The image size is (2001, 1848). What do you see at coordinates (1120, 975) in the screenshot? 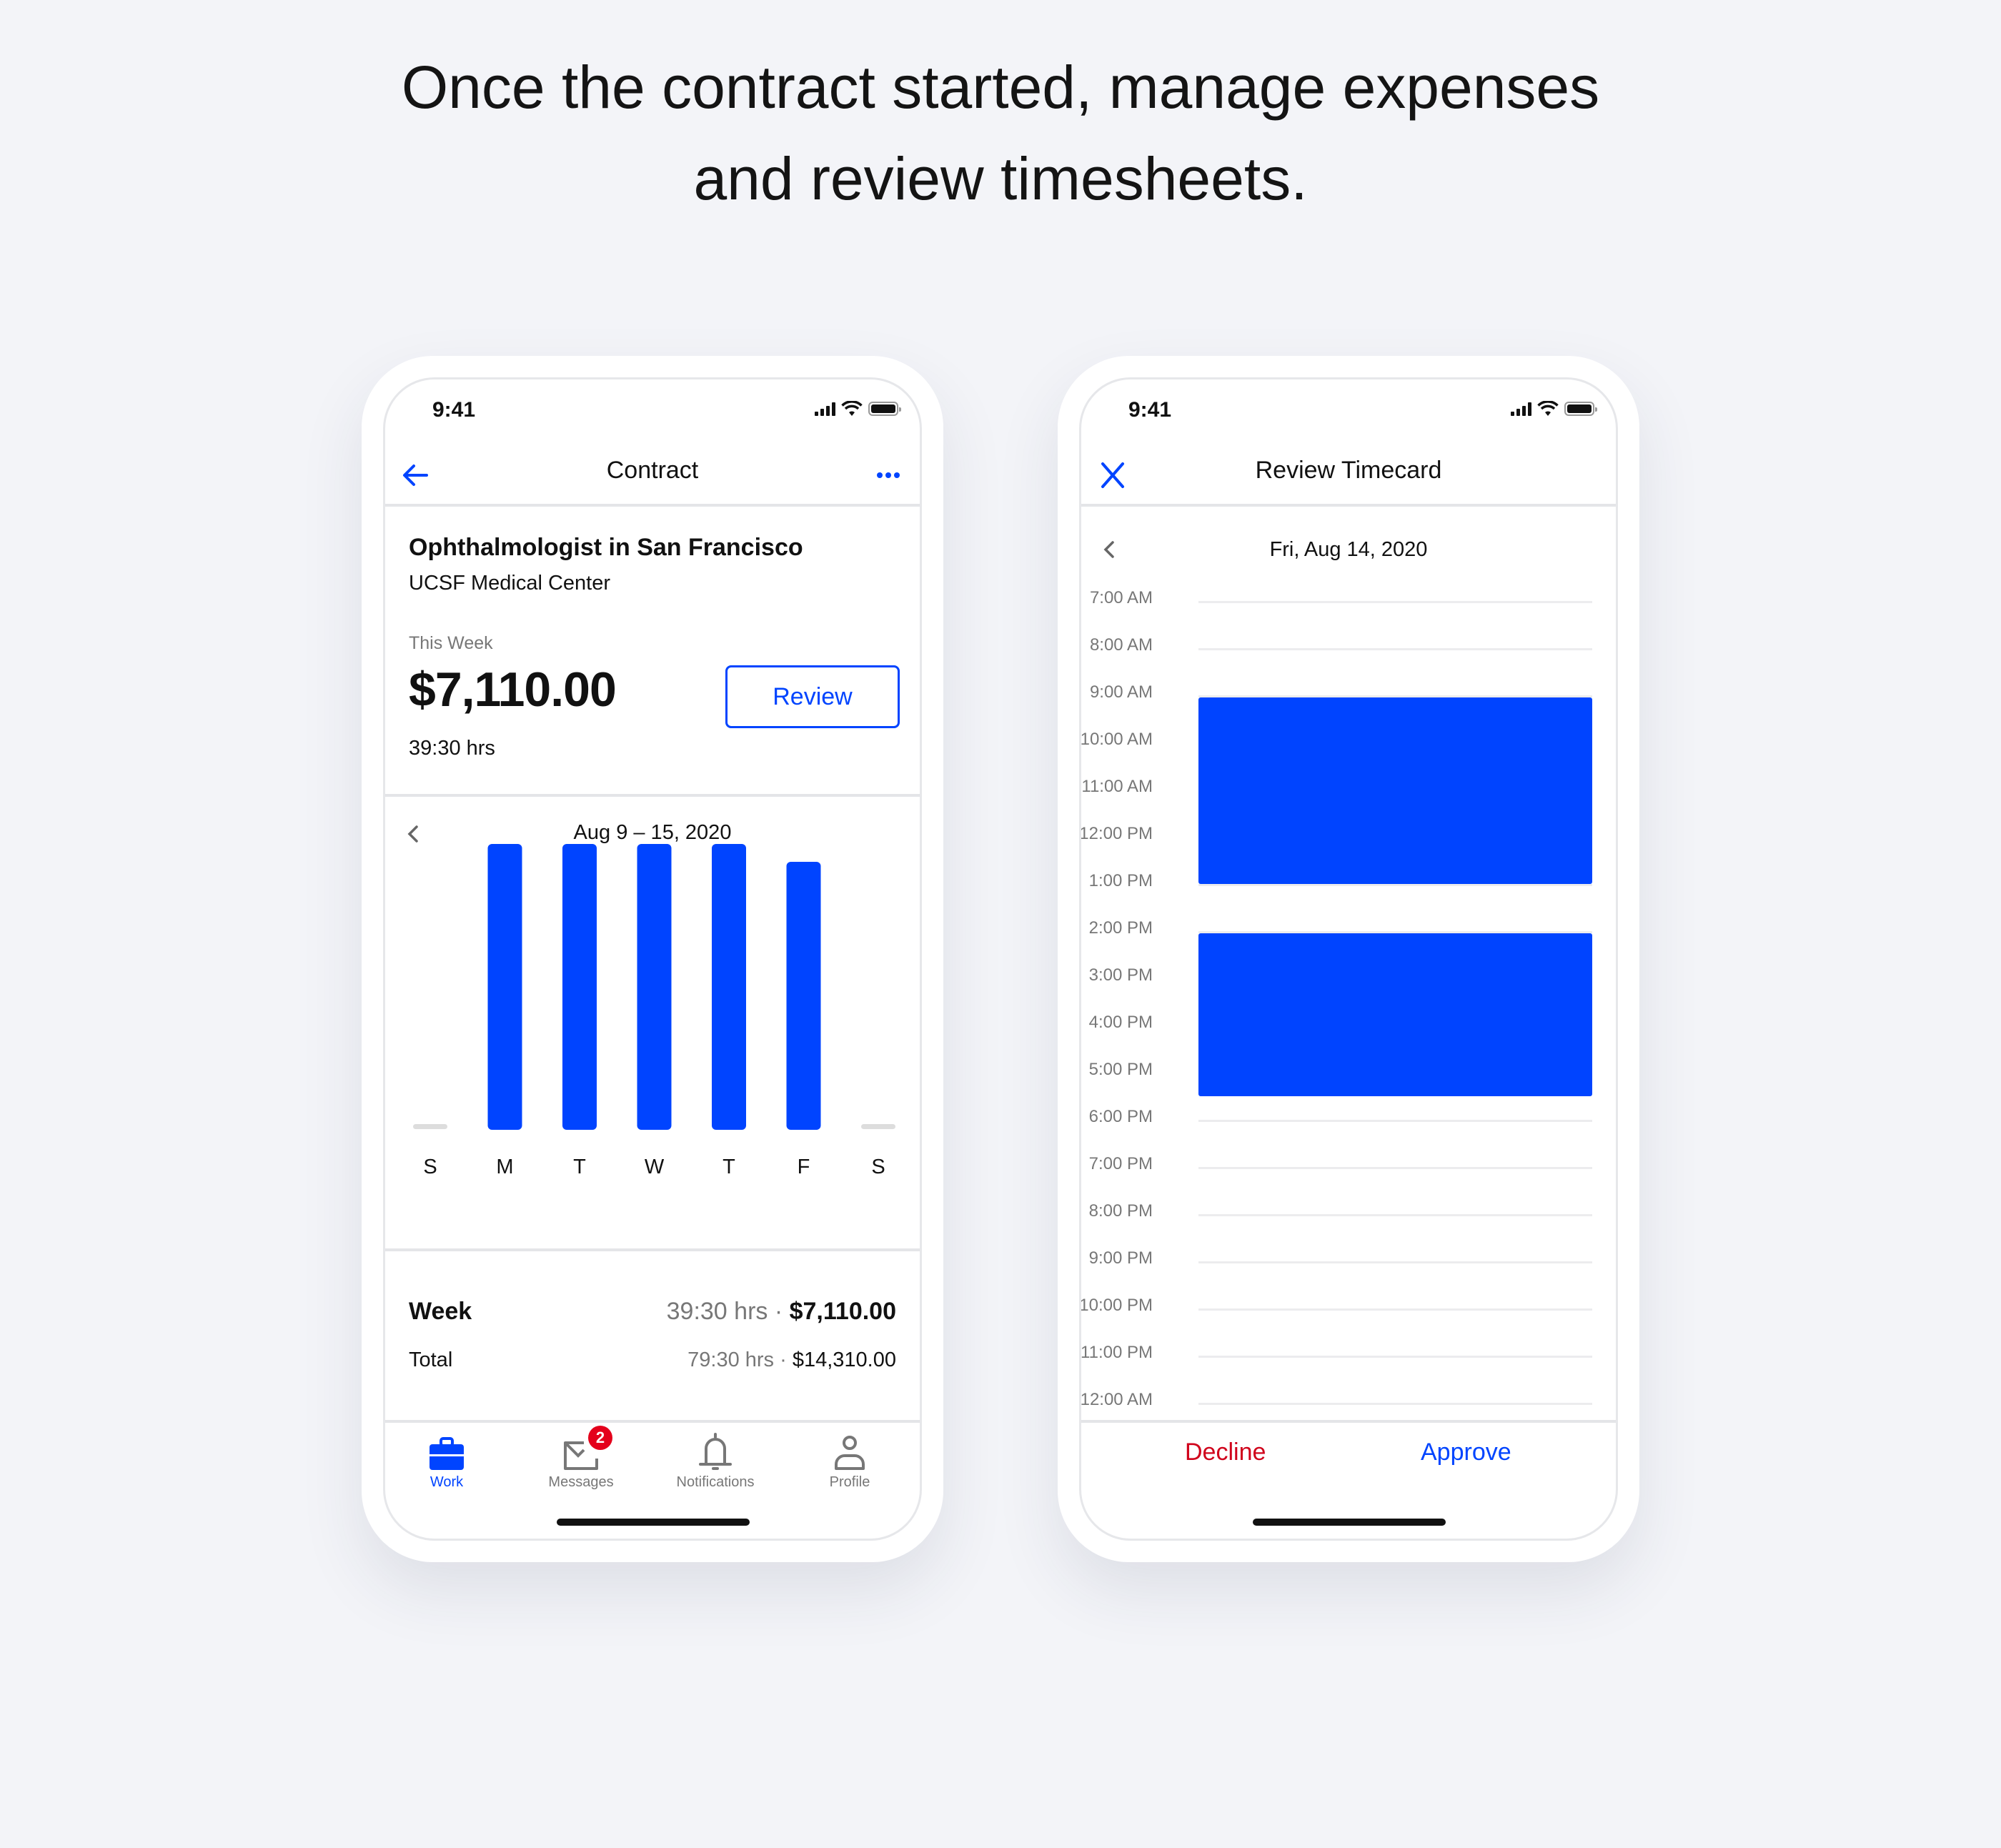
I see `hour-label: 3:00 PM` at bounding box center [1120, 975].